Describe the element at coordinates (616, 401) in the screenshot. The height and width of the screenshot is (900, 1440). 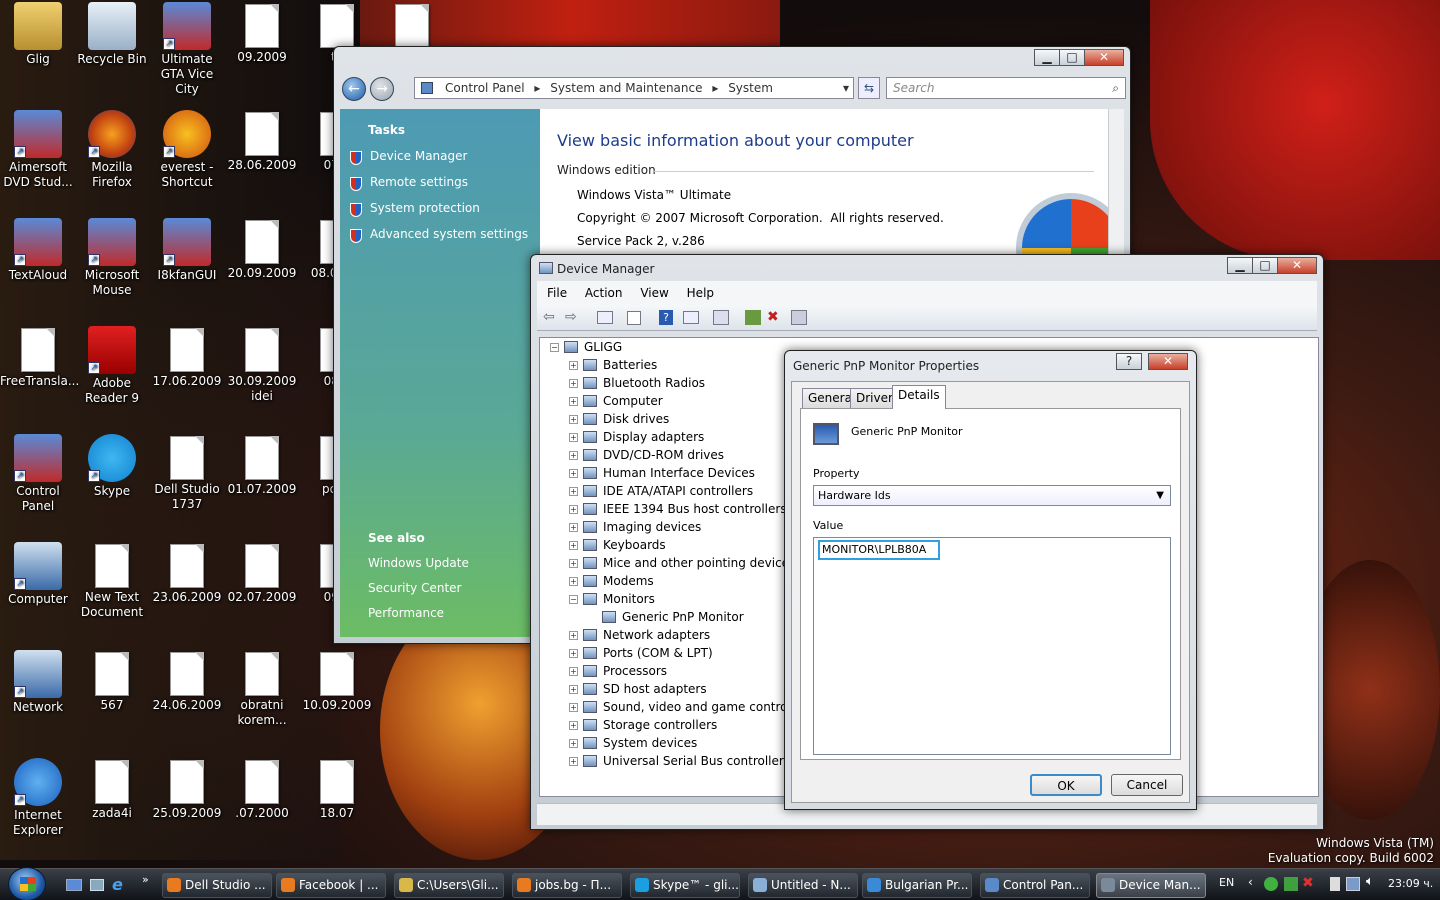
I see `tree-category: + Computer` at that location.